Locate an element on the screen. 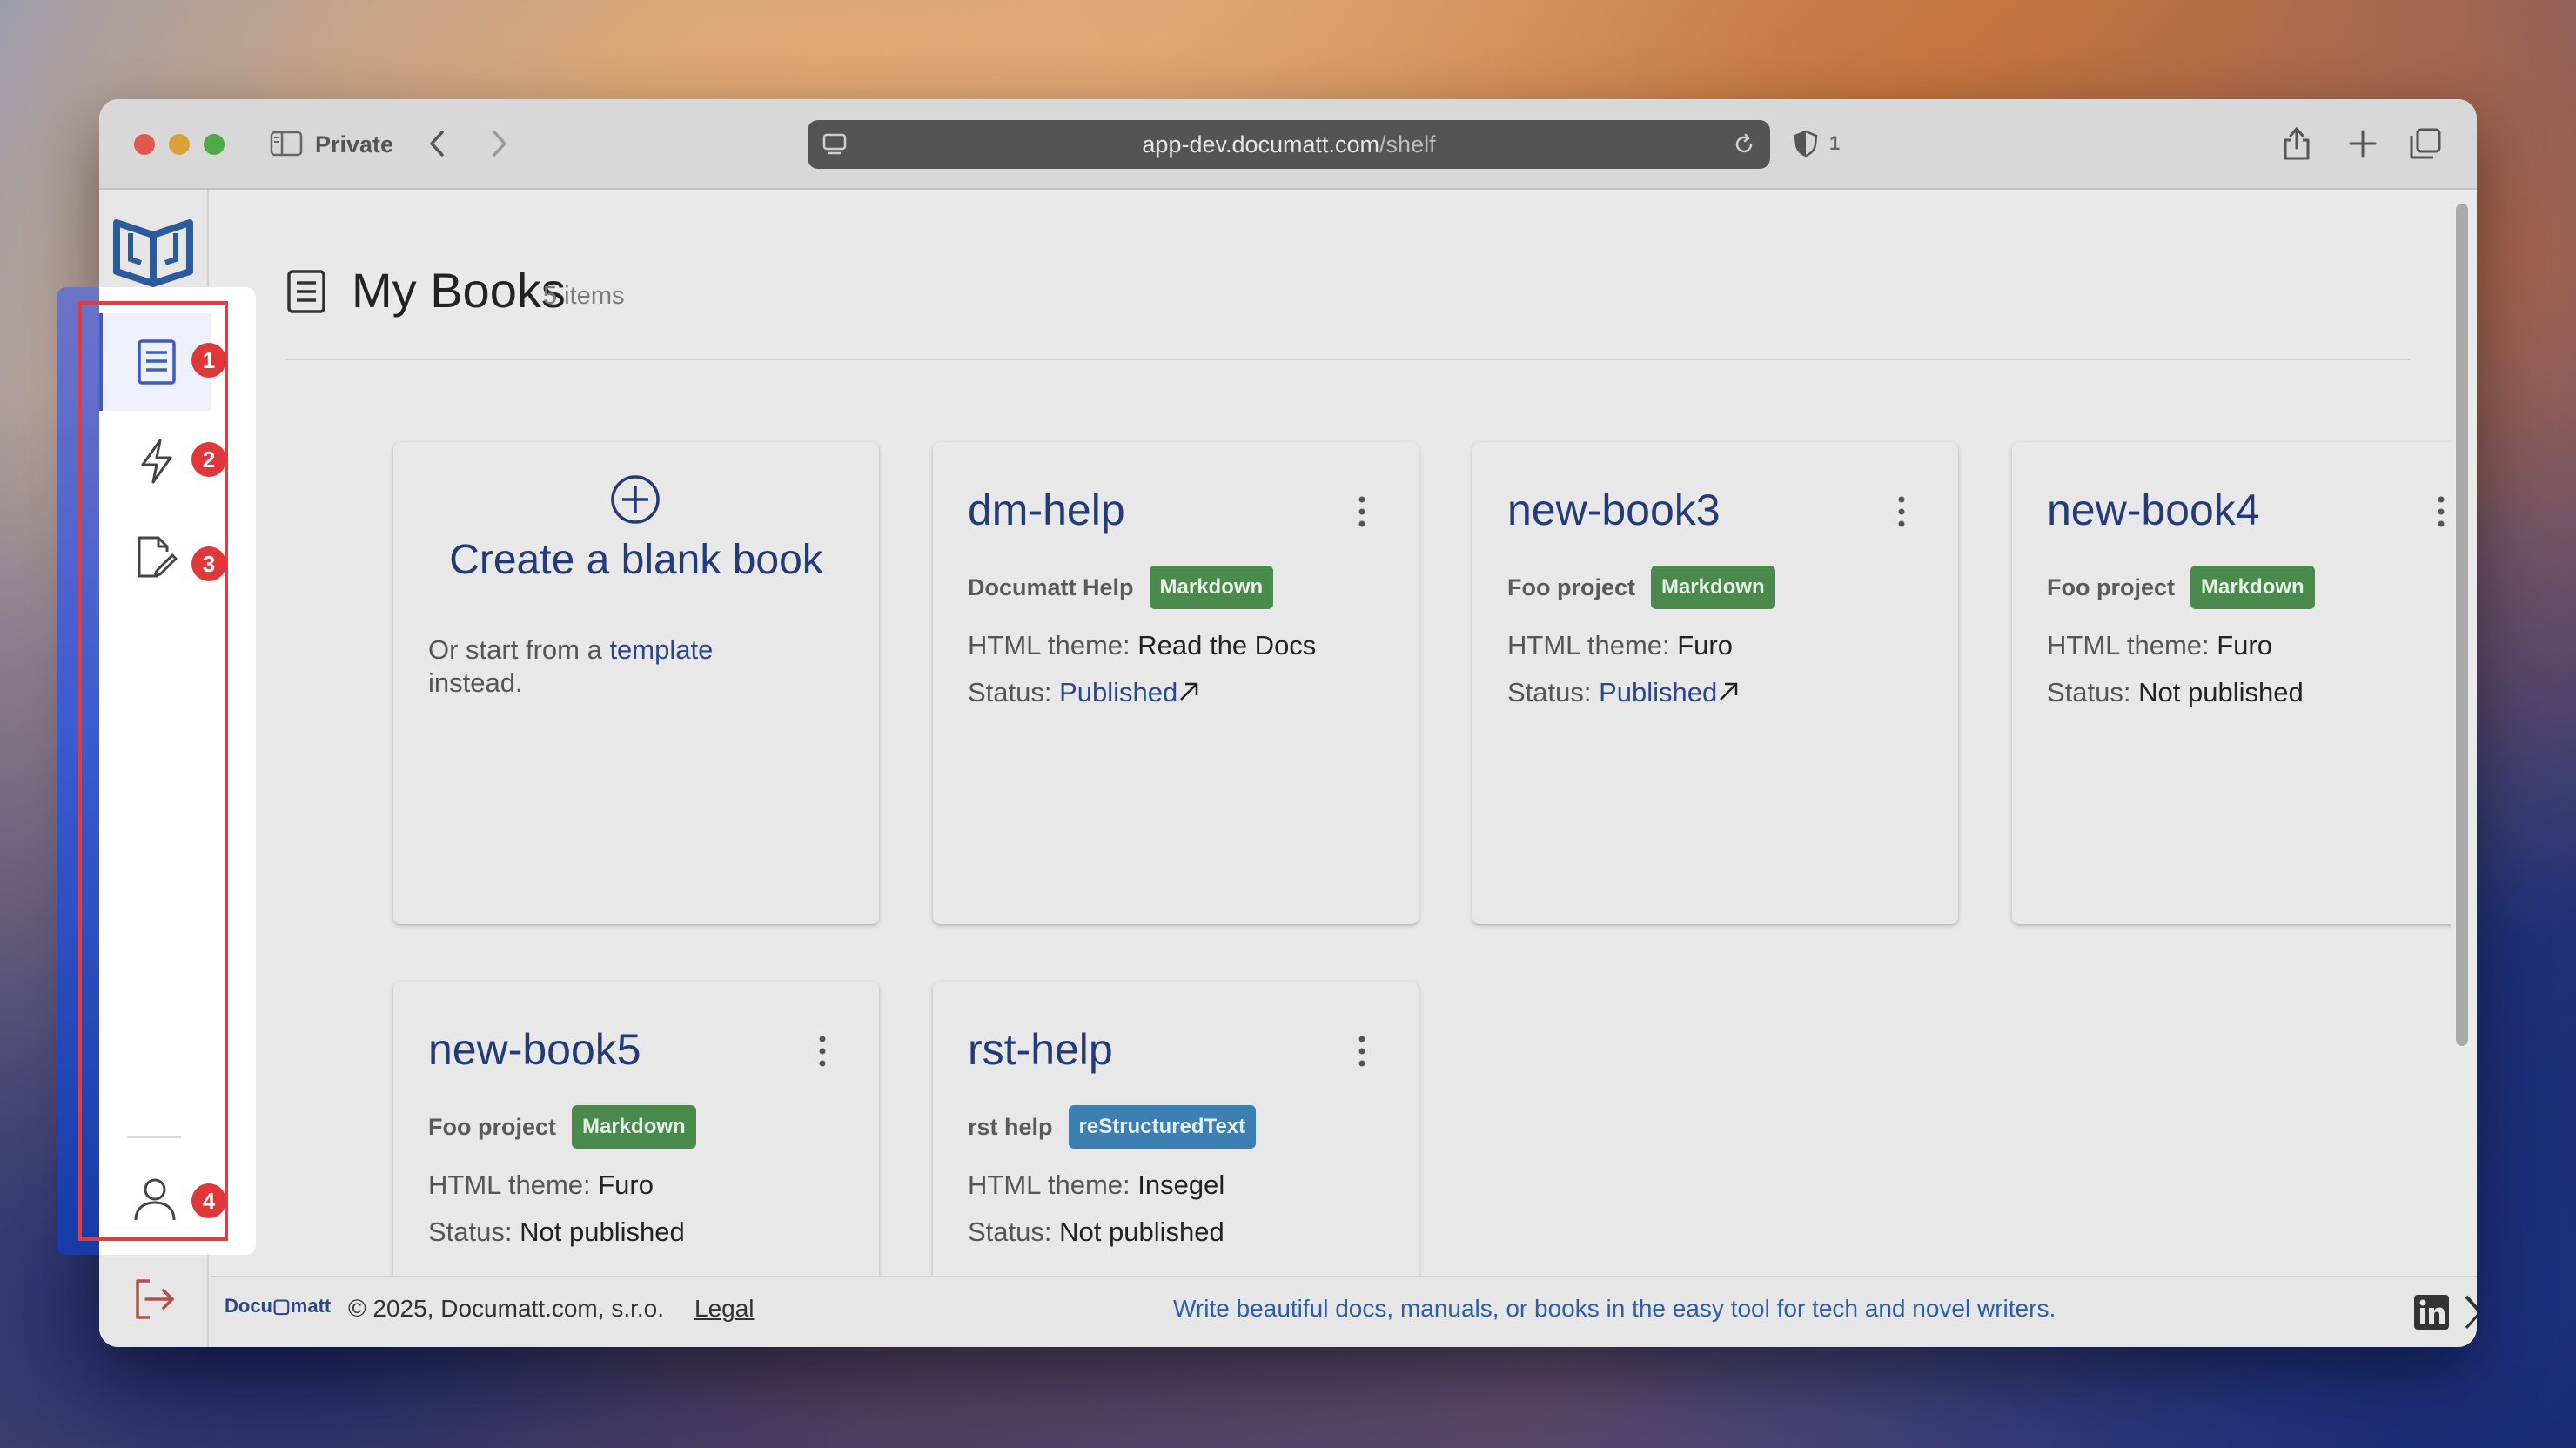 The height and width of the screenshot is (1448, 2576). forward-icon is located at coordinates (498, 143).